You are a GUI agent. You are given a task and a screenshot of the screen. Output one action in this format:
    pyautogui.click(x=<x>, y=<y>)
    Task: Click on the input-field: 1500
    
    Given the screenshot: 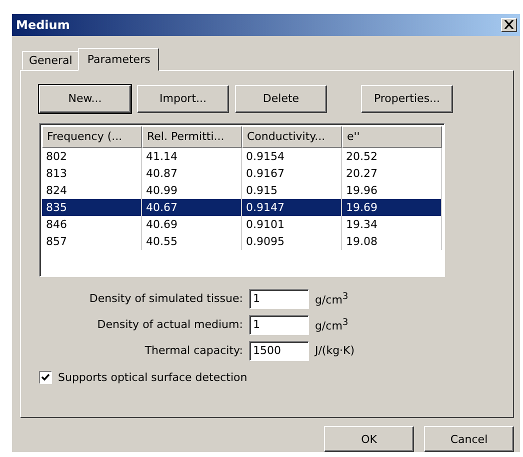 What is the action you would take?
    pyautogui.click(x=278, y=350)
    